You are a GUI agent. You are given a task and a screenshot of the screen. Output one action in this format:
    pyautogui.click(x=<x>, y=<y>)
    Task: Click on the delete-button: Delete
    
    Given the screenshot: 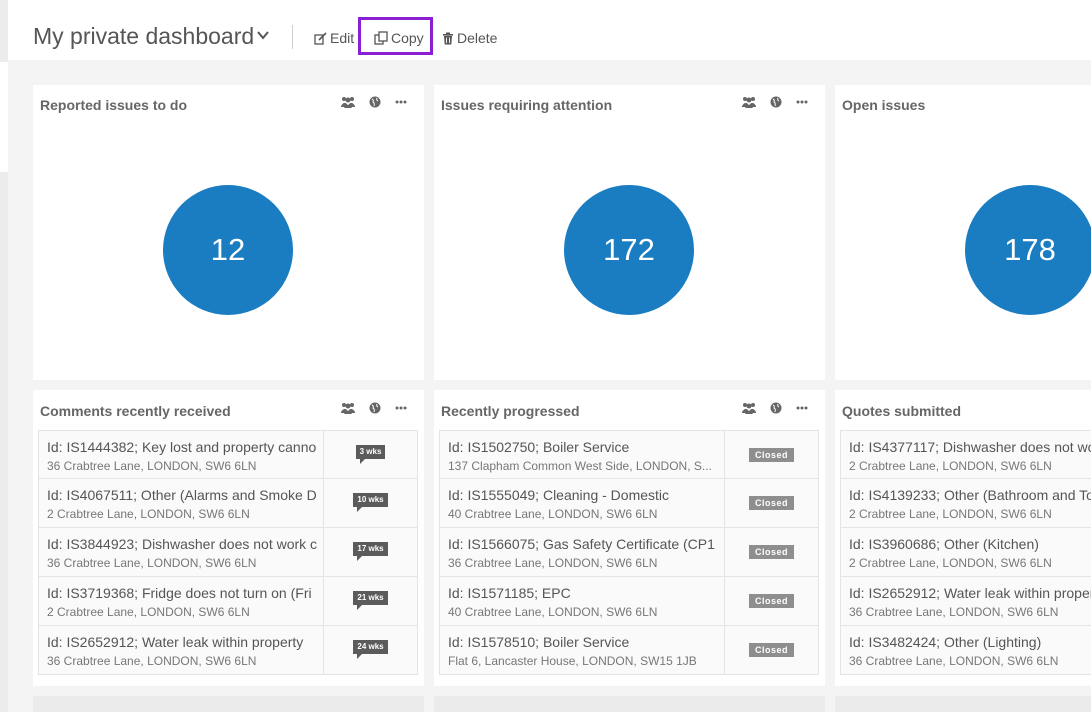 What is the action you would take?
    pyautogui.click(x=469, y=38)
    